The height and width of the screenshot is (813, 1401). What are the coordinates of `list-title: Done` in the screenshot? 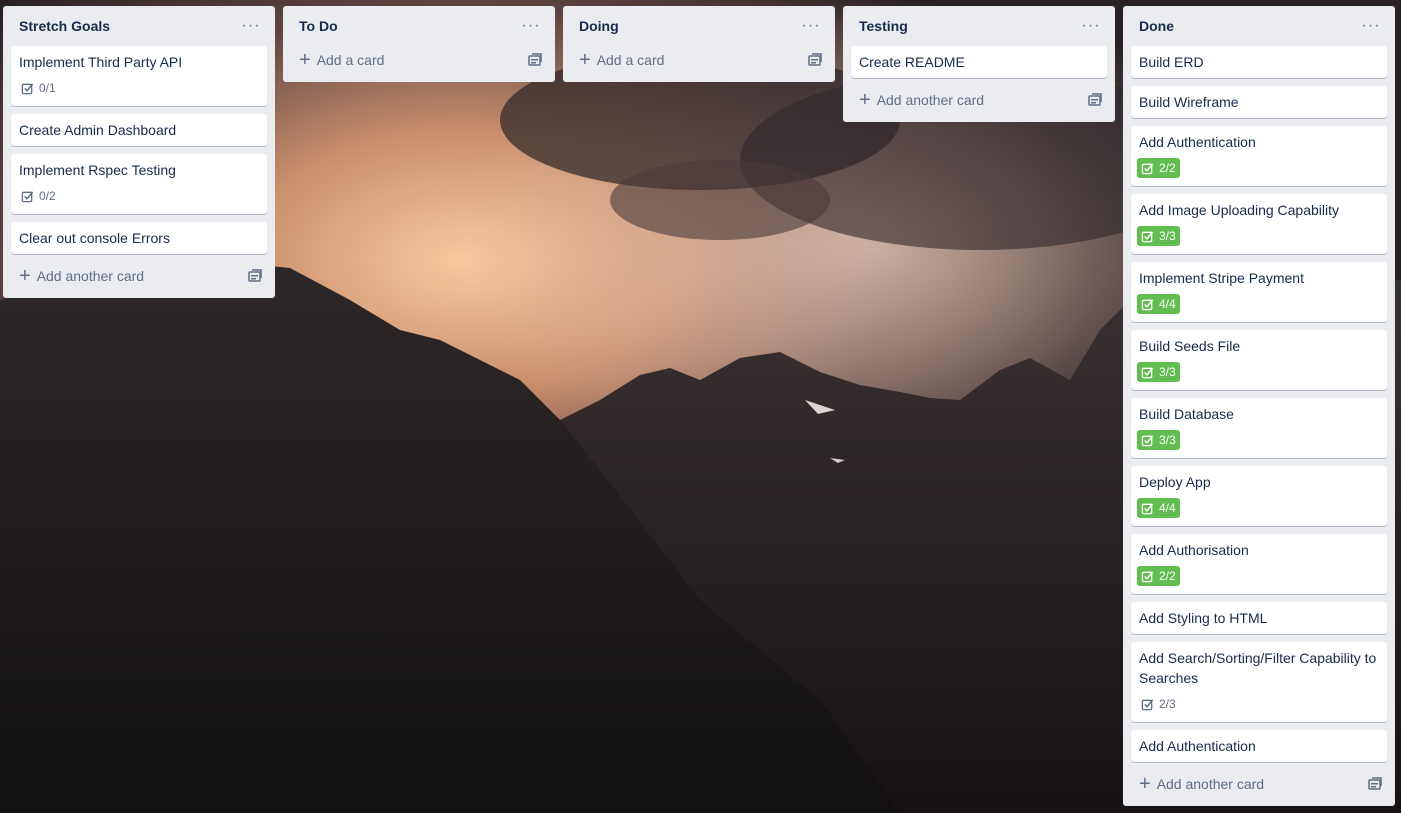 It's located at (1156, 26).